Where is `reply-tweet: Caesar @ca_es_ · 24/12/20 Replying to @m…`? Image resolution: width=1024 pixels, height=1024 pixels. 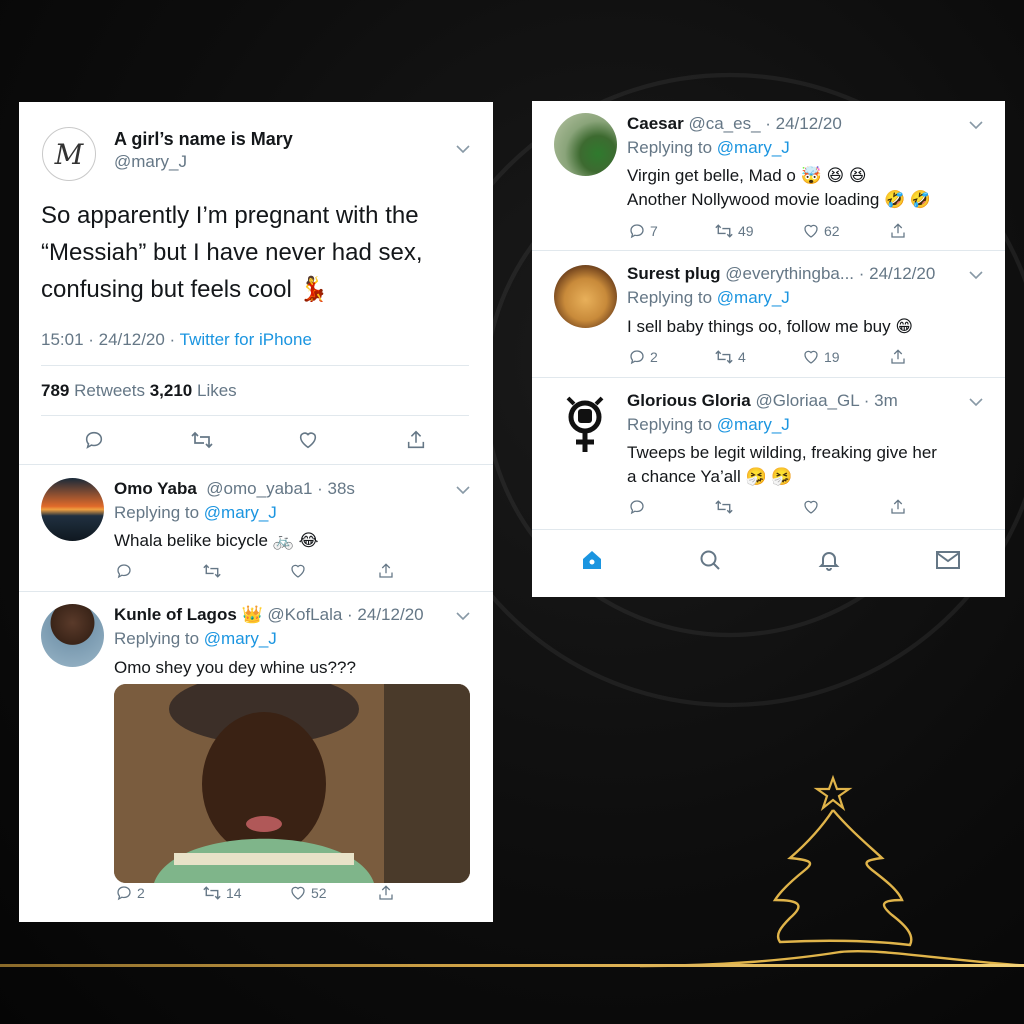
reply-tweet: Caesar @ca_es_ · 24/12/20 Replying to @m… is located at coordinates (768, 176).